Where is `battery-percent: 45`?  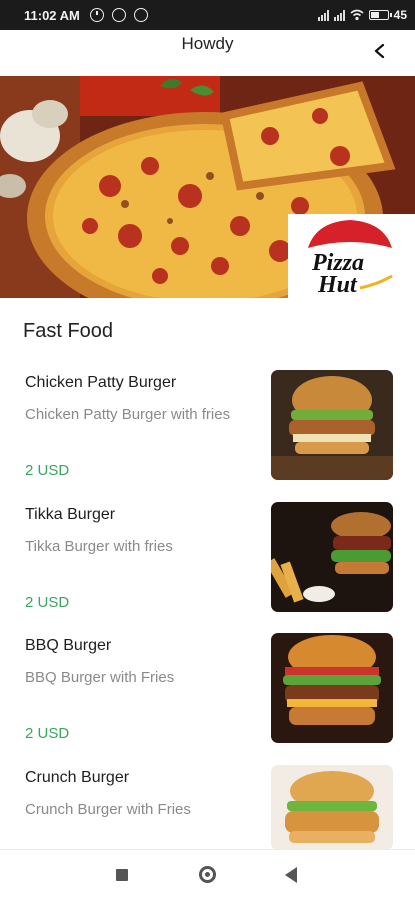 battery-percent: 45 is located at coordinates (400, 15).